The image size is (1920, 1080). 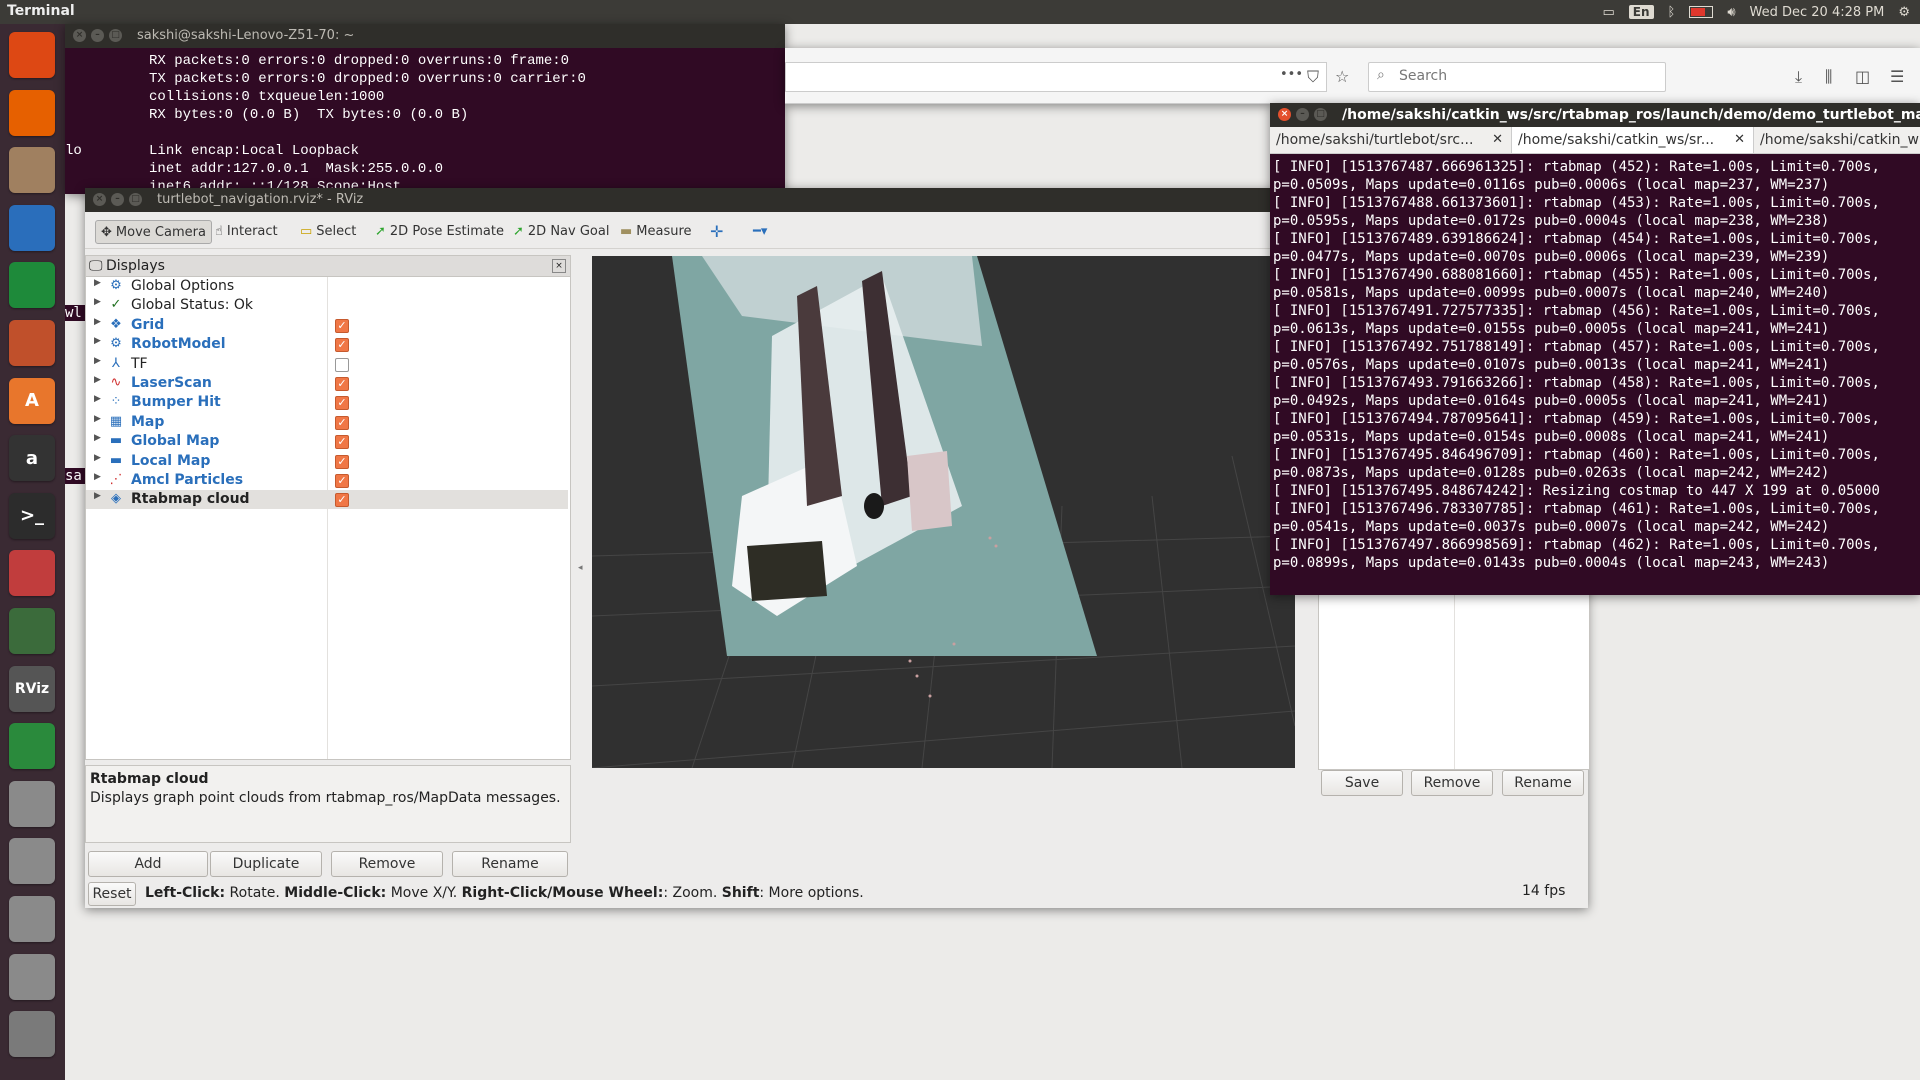 What do you see at coordinates (1342, 76) in the screenshot?
I see `bookmark-star-icon: ☆` at bounding box center [1342, 76].